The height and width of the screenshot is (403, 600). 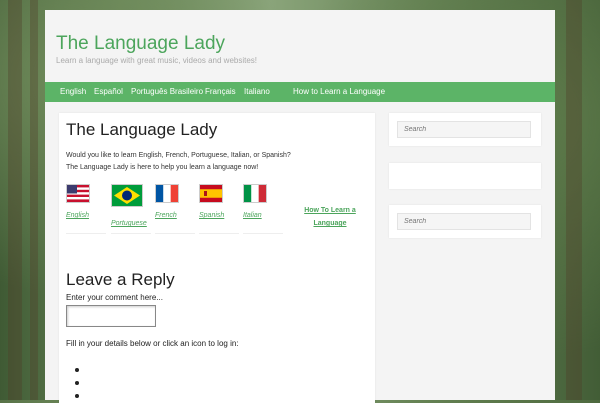 I want to click on nav-item-francais: Français, so click(x=220, y=92).